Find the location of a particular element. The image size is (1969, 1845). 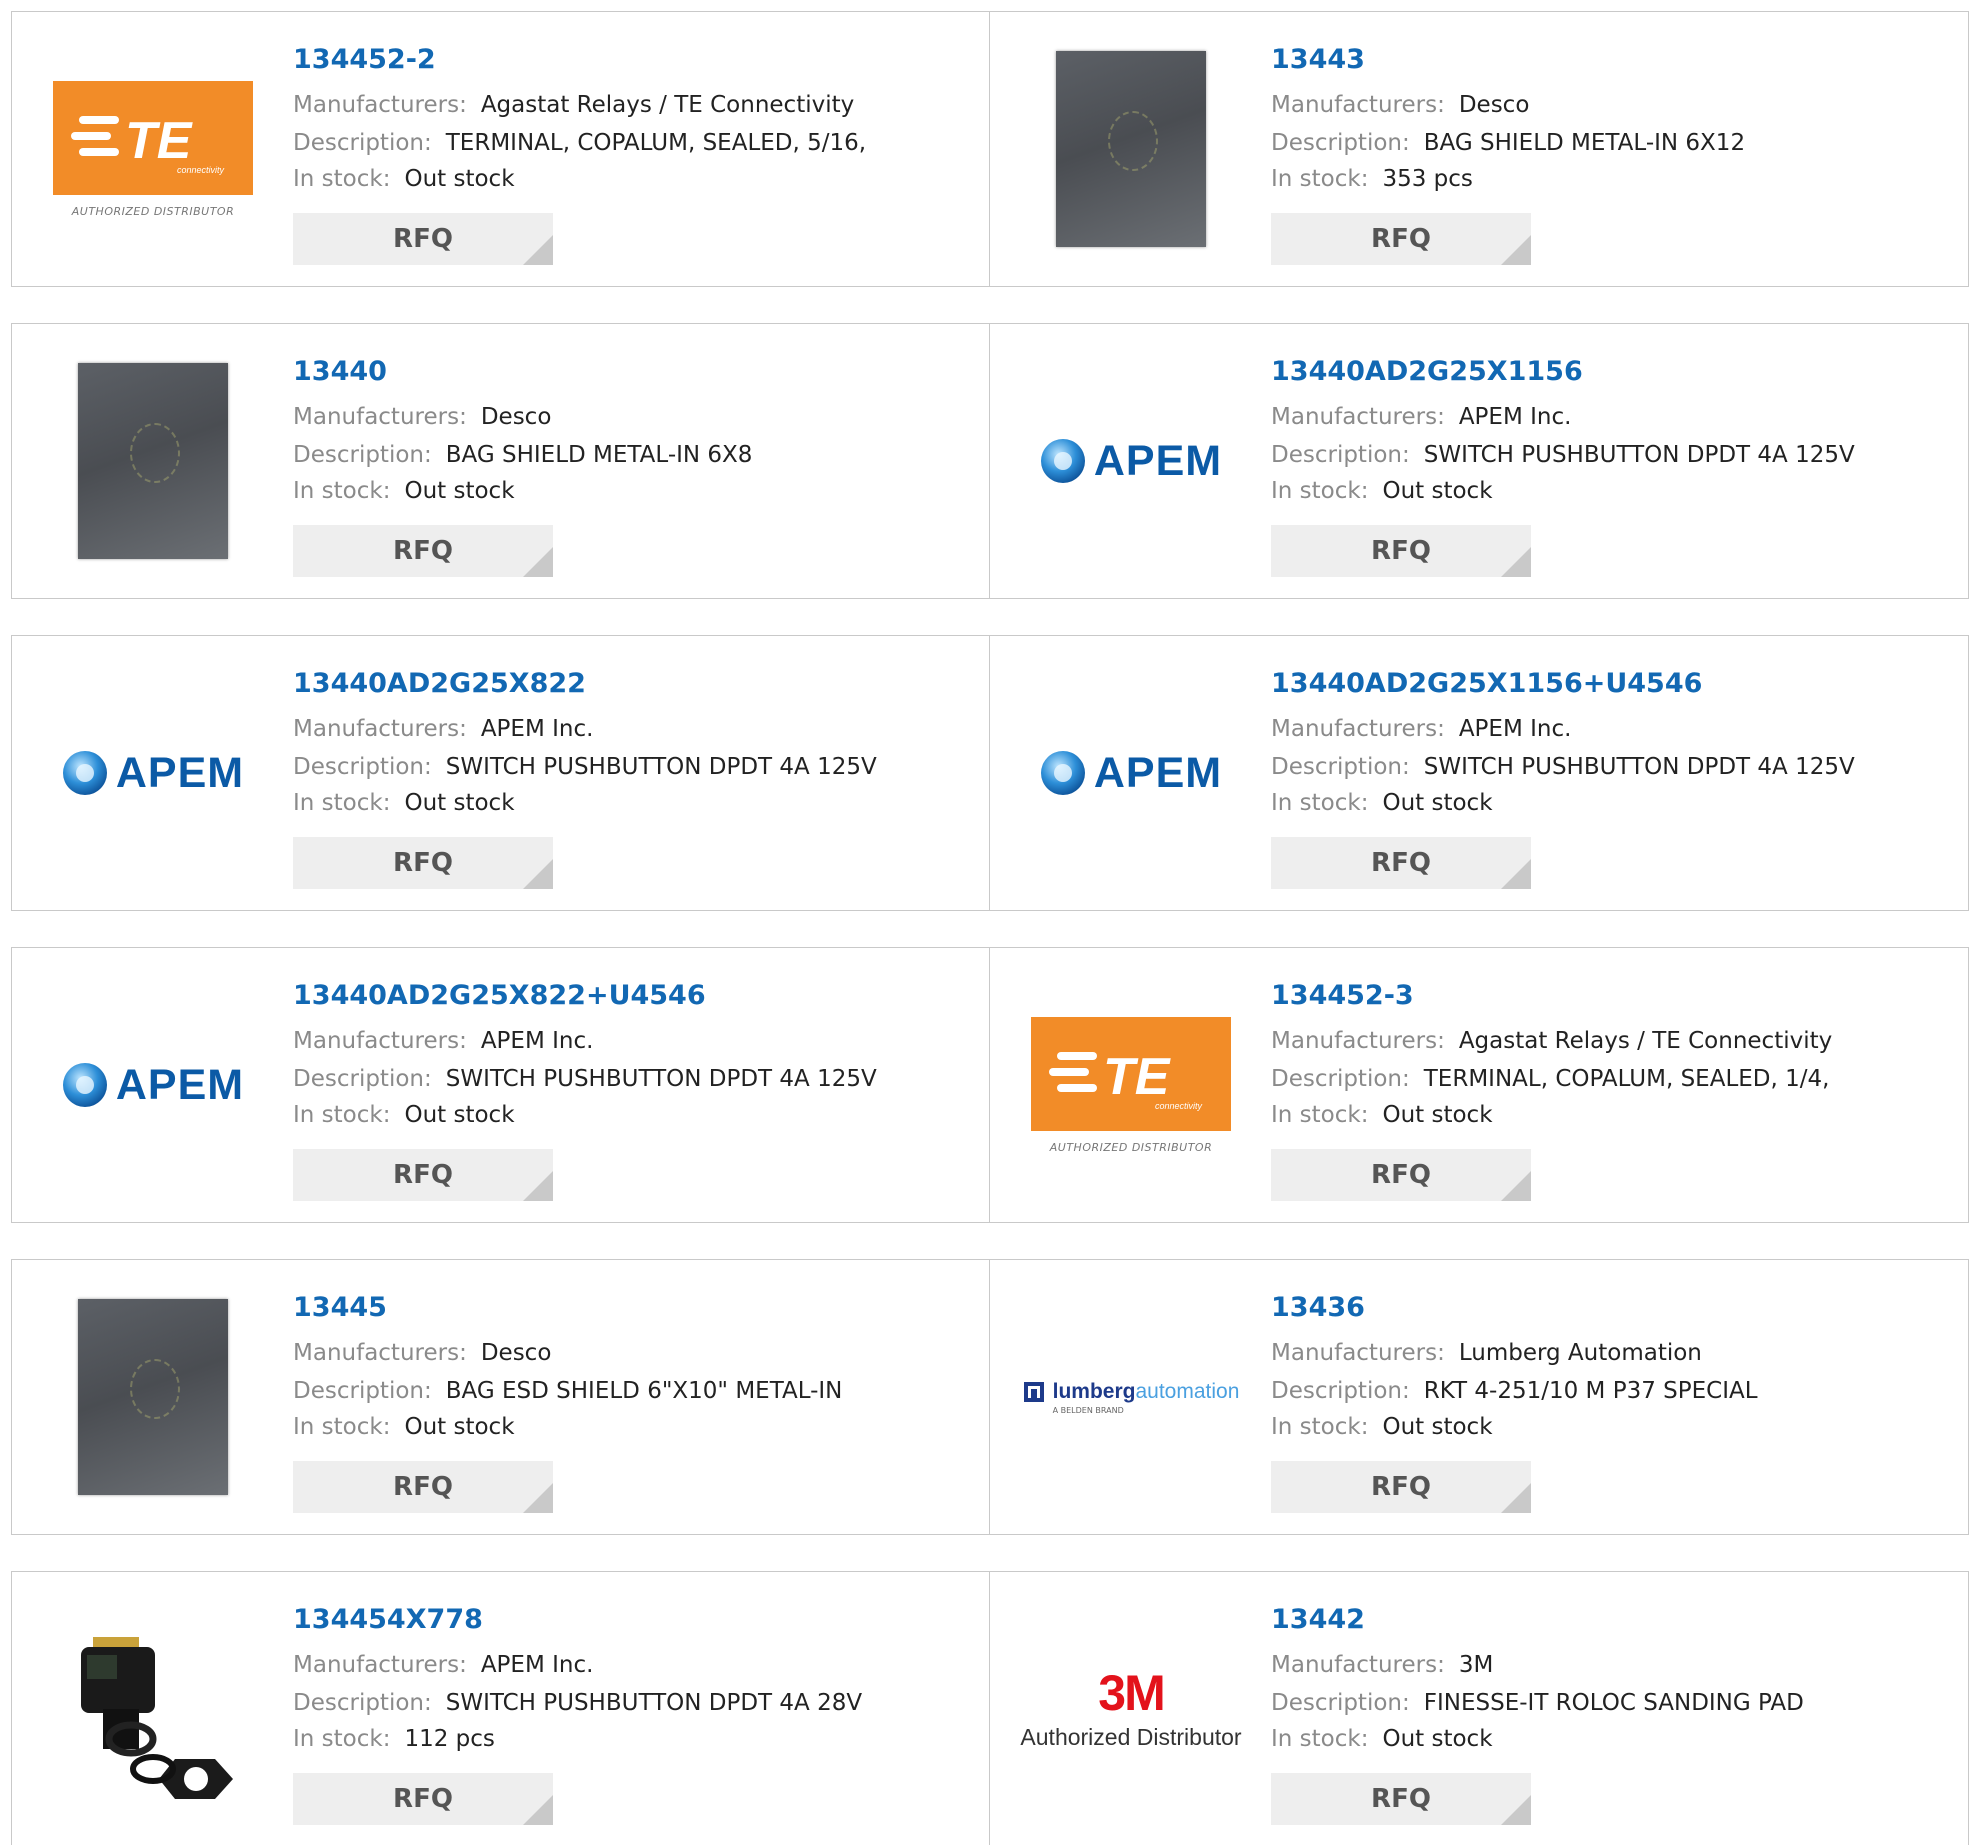

part-number-link: 13442 is located at coordinates (1318, 1619).